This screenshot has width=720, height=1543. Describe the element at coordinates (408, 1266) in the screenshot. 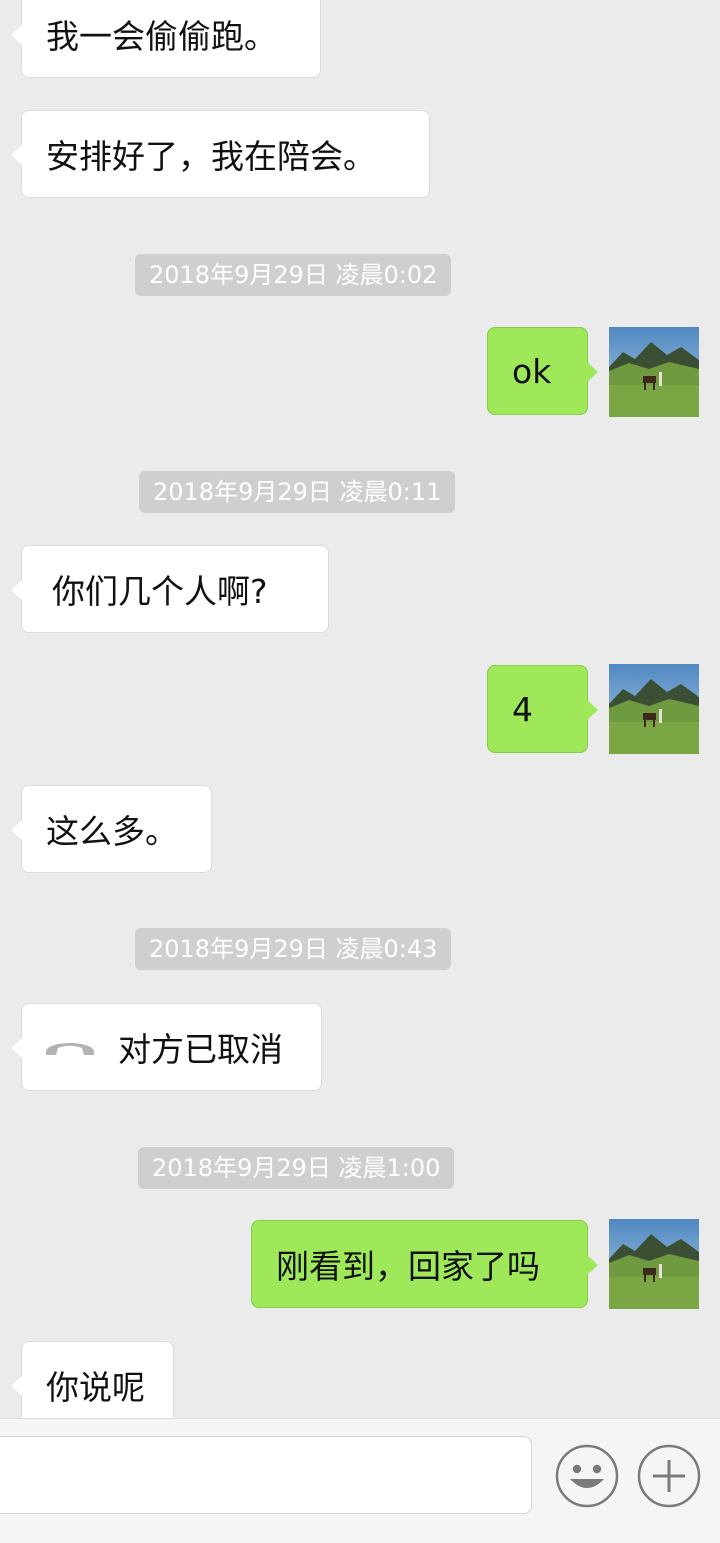

I see `message-text: 刚看到，回家了吗` at that location.